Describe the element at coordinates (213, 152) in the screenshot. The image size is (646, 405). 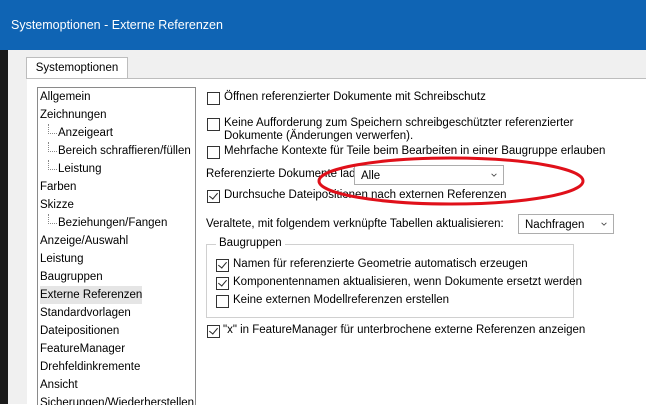
I see `multi-context-checkbox` at that location.